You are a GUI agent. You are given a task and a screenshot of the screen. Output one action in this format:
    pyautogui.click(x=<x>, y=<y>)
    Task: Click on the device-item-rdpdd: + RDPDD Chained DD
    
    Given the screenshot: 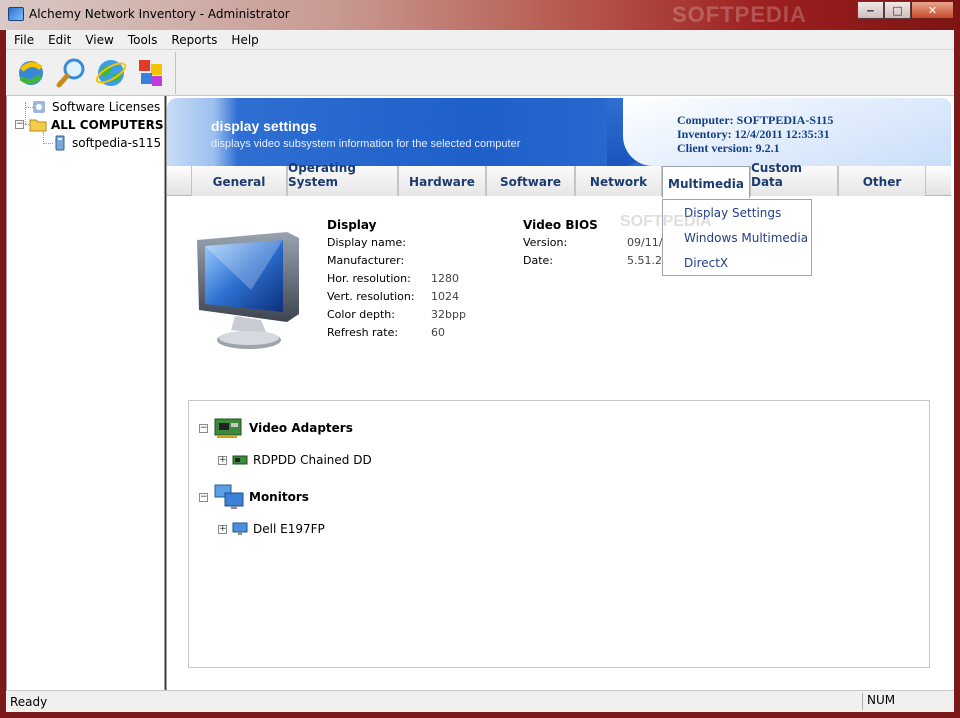 What is the action you would take?
    pyautogui.click(x=295, y=460)
    